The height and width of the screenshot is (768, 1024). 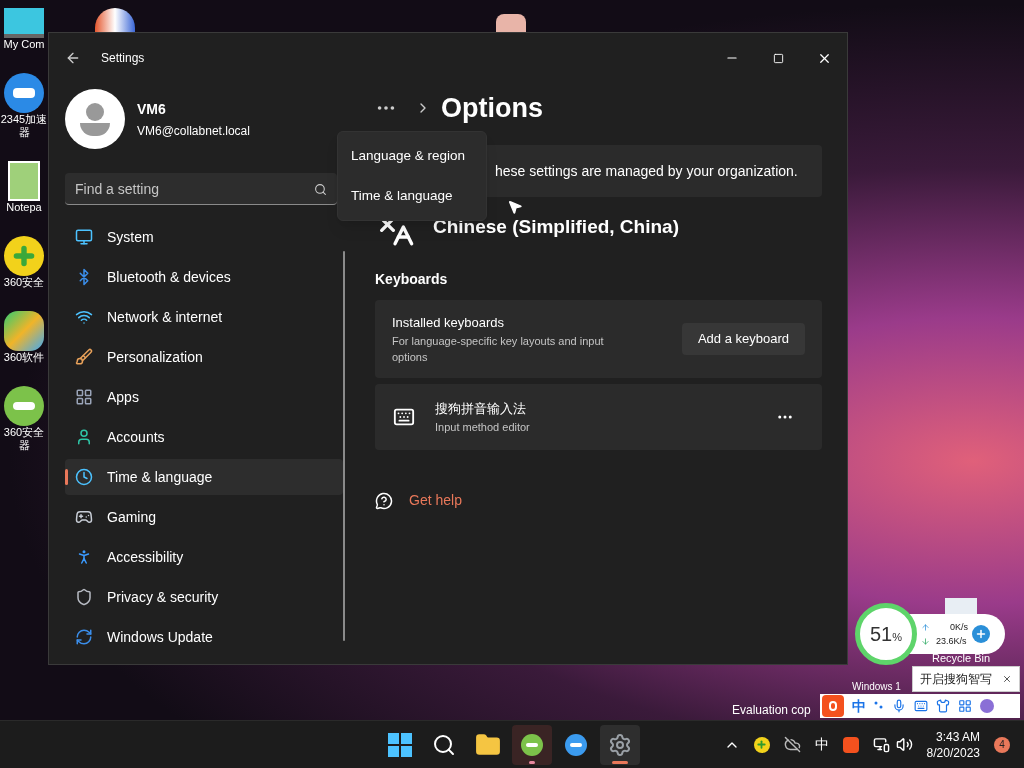 I want to click on clock: 3:43 AM 8/20/2023, so click(x=953, y=744).